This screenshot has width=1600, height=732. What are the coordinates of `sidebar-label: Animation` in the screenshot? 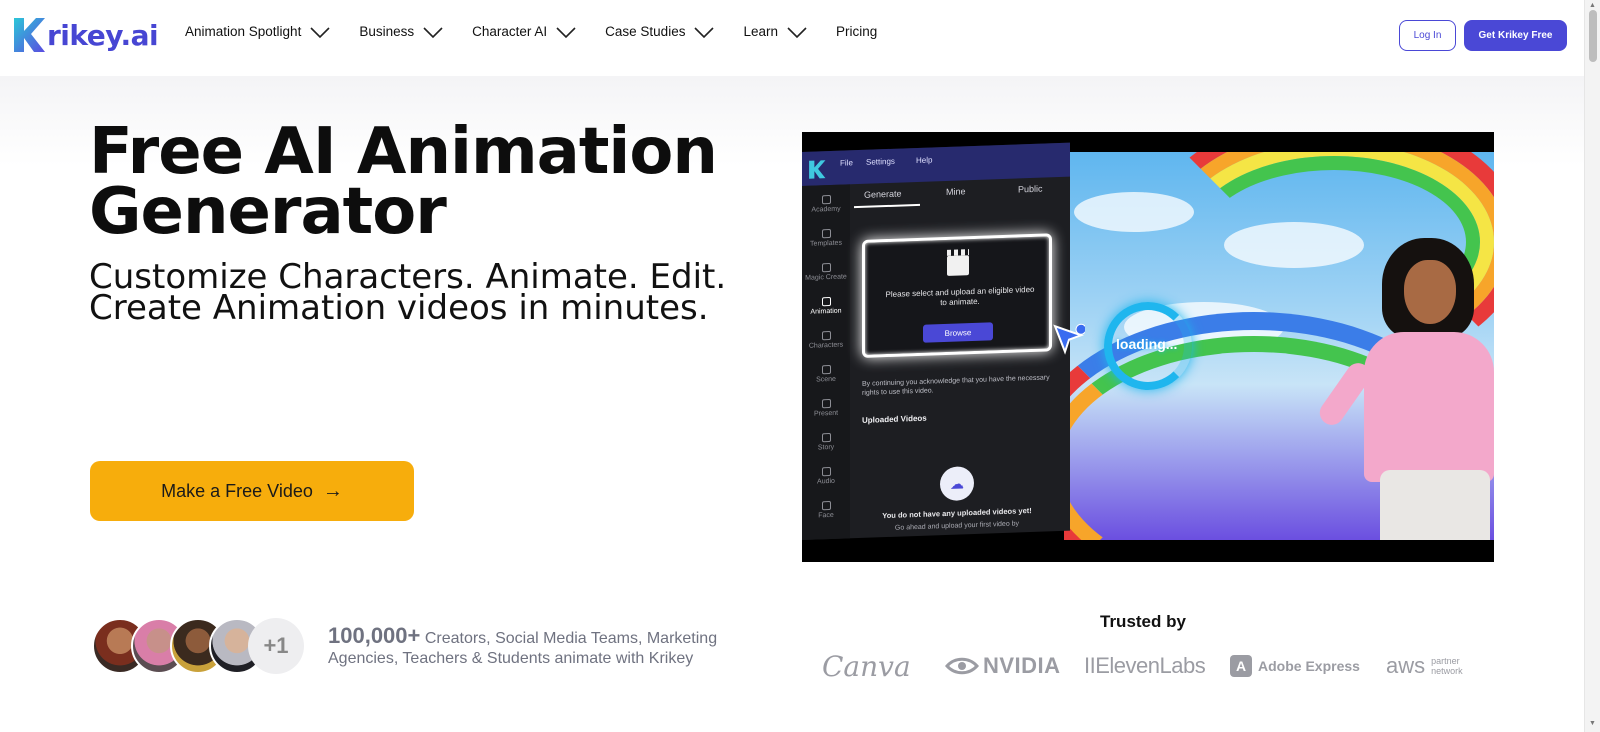 It's located at (826, 311).